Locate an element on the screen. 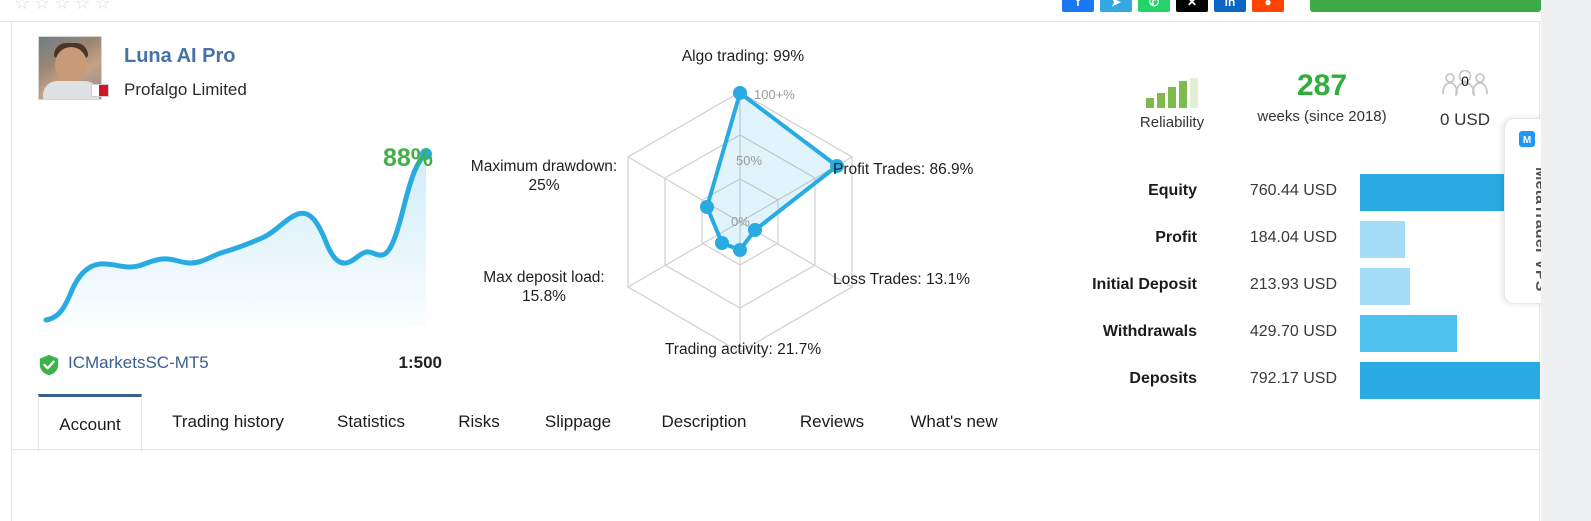  tab-trading-history: Trading history is located at coordinates (228, 422).